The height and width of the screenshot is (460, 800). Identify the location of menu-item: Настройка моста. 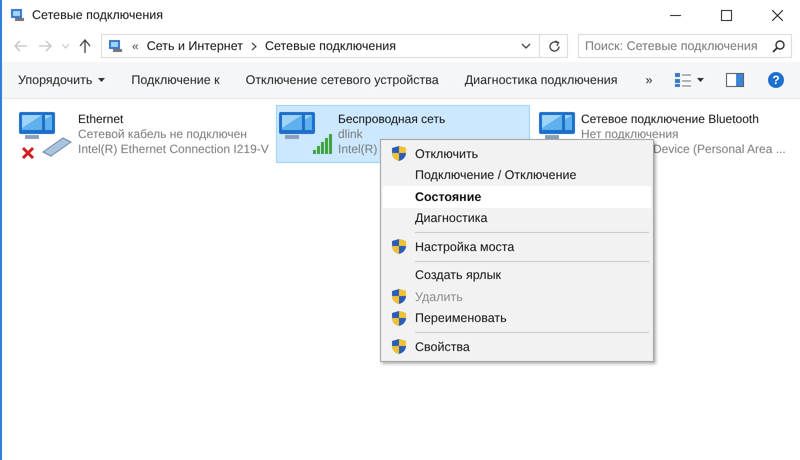
(517, 247).